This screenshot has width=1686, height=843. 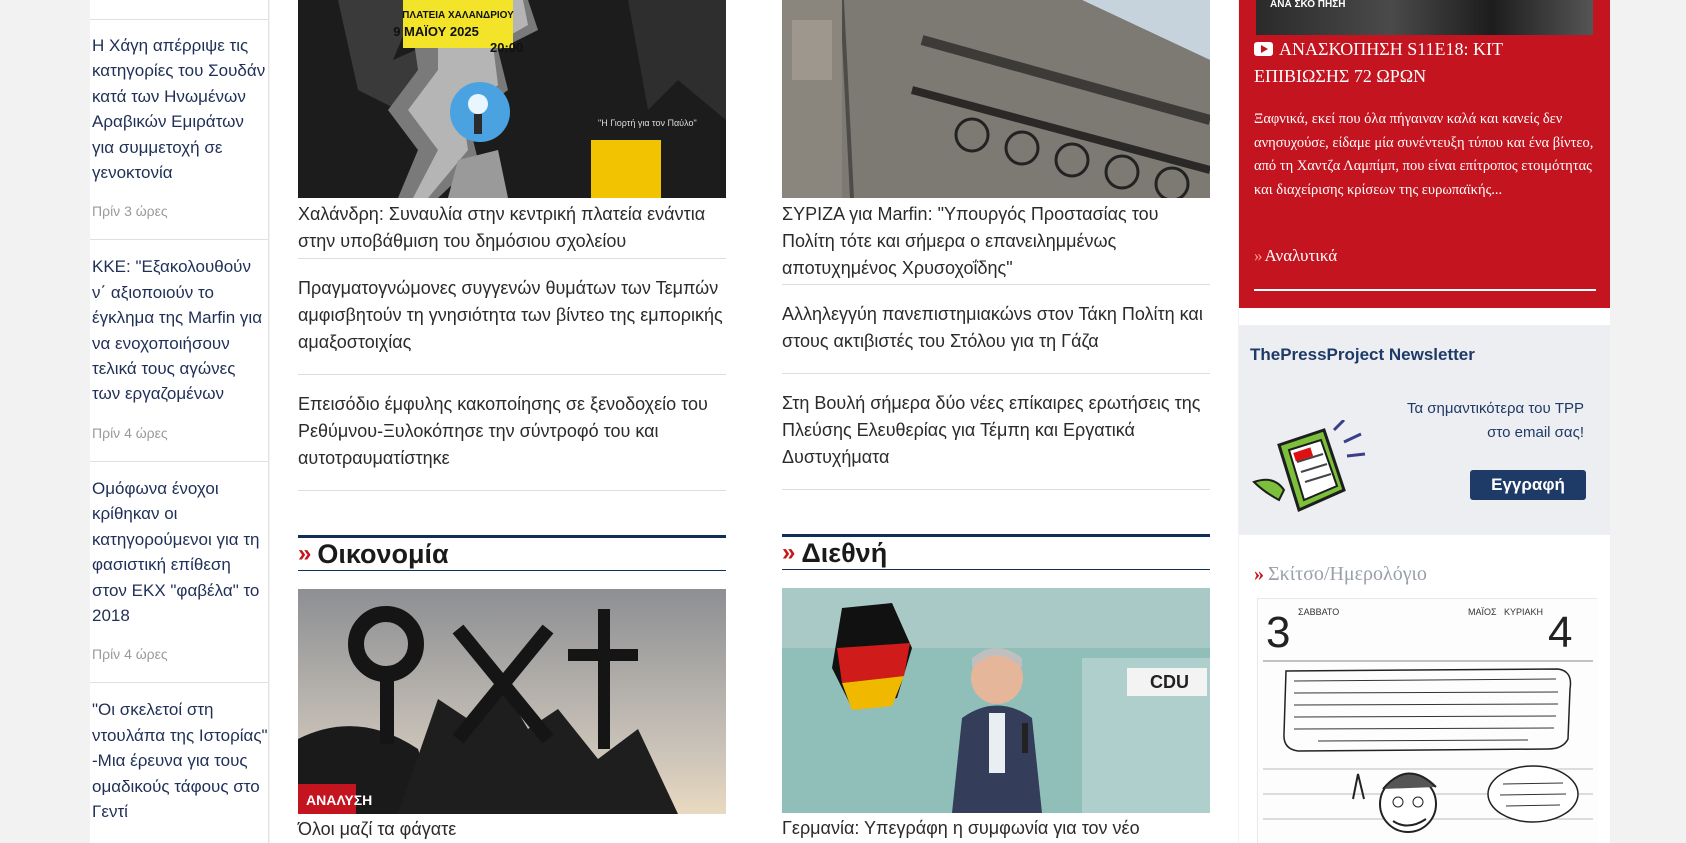 What do you see at coordinates (1528, 485) in the screenshot?
I see `subscribe-button: Εγγραφή` at bounding box center [1528, 485].